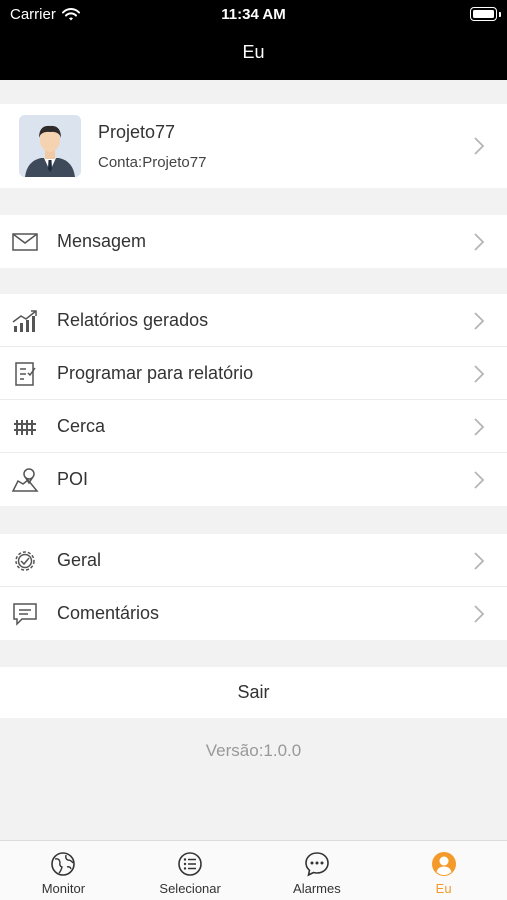  I want to click on menu-item-label: Cerca, so click(81, 426).